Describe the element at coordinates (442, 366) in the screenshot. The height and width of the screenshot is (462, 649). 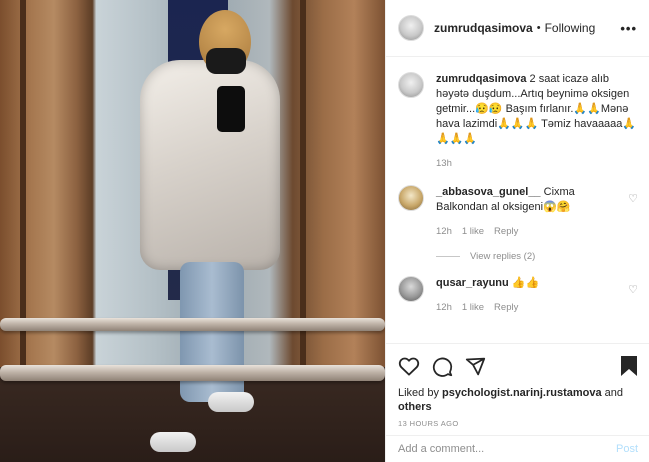
I see `comment-icon` at that location.